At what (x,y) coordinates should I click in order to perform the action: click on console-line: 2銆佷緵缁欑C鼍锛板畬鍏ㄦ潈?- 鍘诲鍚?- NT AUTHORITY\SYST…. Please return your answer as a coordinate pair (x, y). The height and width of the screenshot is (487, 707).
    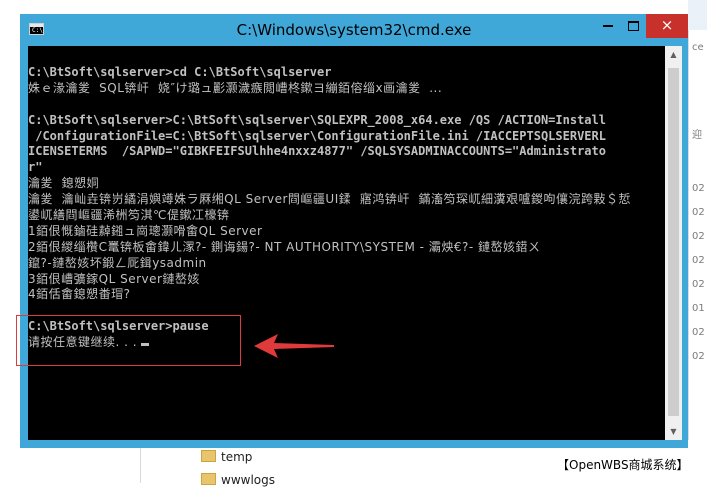
    Looking at the image, I should click on (284, 246).